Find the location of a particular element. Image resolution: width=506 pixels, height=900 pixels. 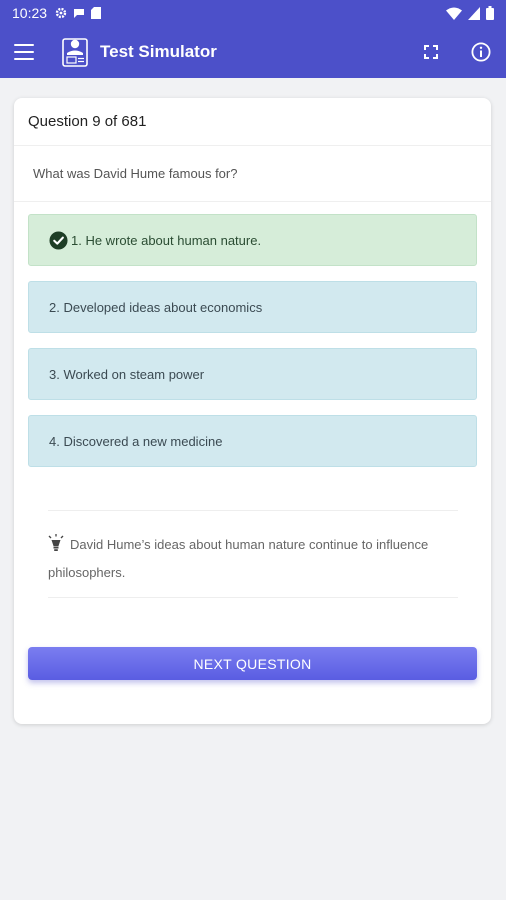

answer-label: 4. Discovered a new medicine is located at coordinates (136, 441).